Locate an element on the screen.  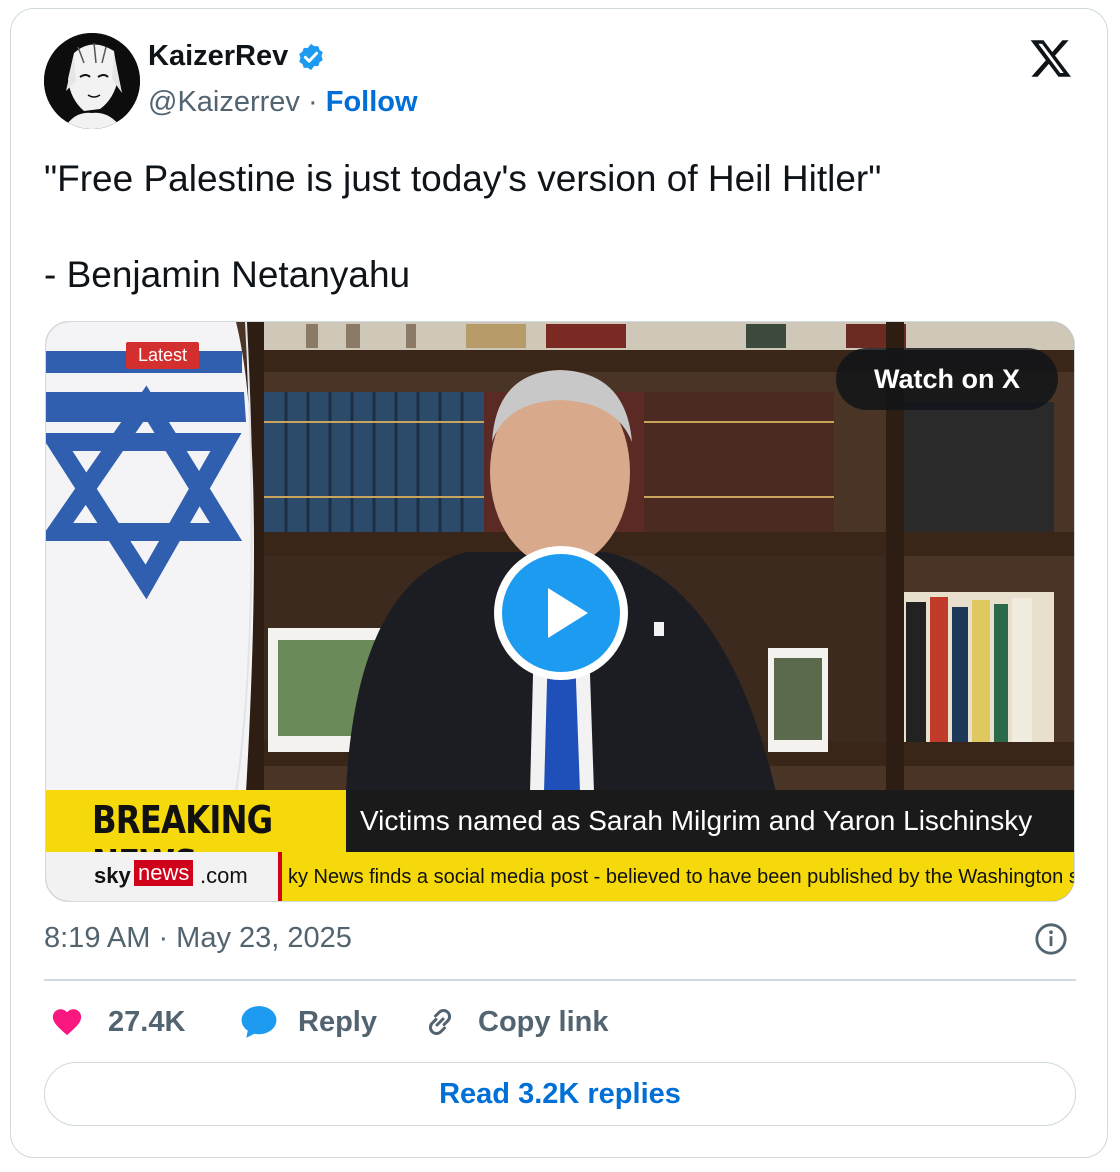
play-button is located at coordinates (561, 613).